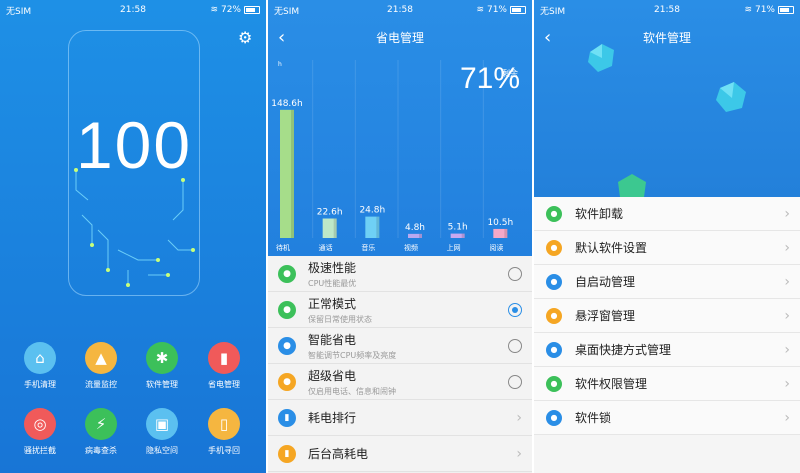 This screenshot has height=473, width=800. I want to click on header: ‹ 省电管理, so click(400, 38).